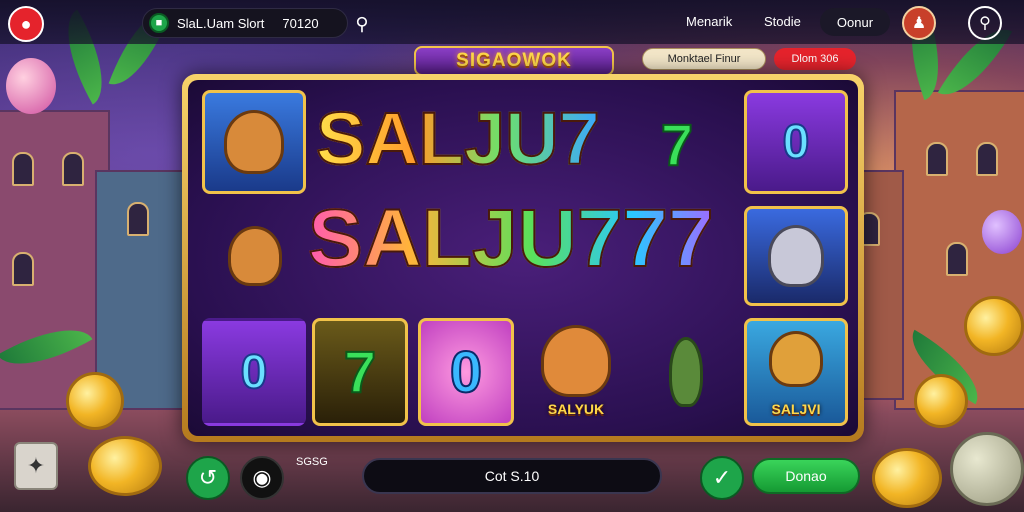  Describe the element at coordinates (806, 476) in the screenshot. I see `deal-button: Donao` at that location.